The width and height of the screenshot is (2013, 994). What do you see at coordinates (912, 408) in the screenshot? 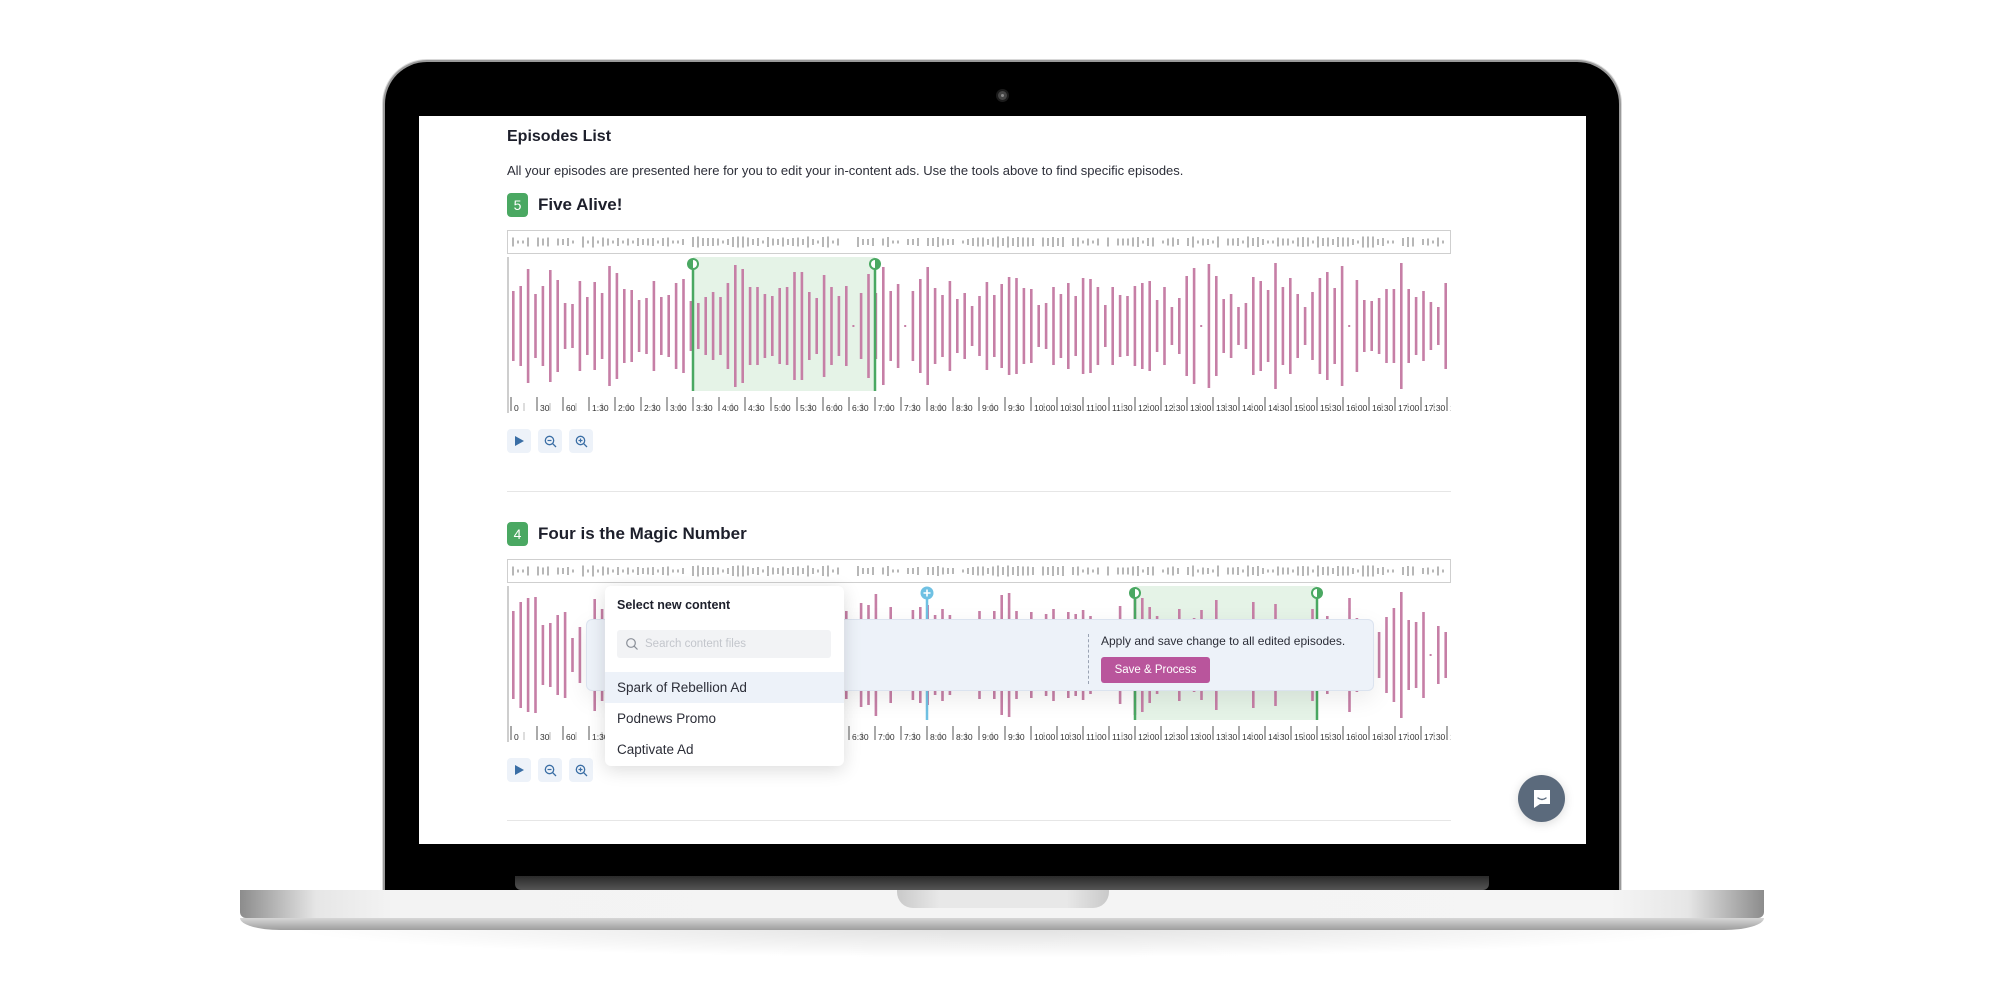
I see `time-label: 7:30` at bounding box center [912, 408].